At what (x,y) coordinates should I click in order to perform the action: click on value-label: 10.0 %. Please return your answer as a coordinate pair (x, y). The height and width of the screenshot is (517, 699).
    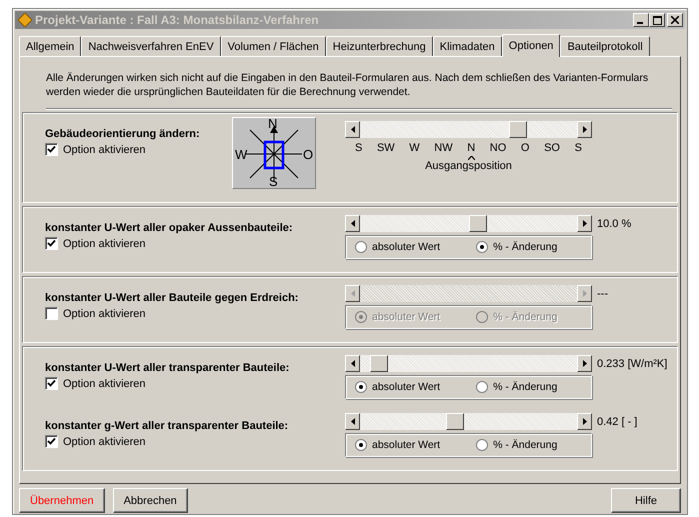
    Looking at the image, I should click on (614, 224).